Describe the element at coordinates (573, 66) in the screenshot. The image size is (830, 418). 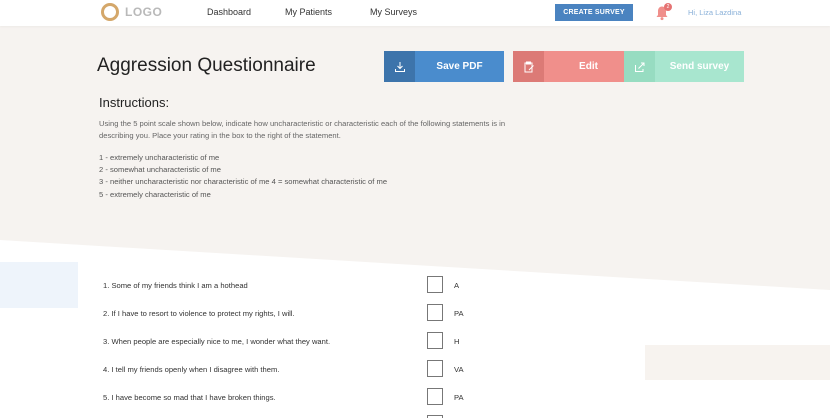
I see `edit-button: Edit` at that location.